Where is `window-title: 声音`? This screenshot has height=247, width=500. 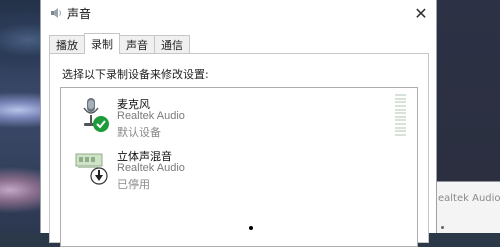
window-title: 声音 is located at coordinates (79, 14).